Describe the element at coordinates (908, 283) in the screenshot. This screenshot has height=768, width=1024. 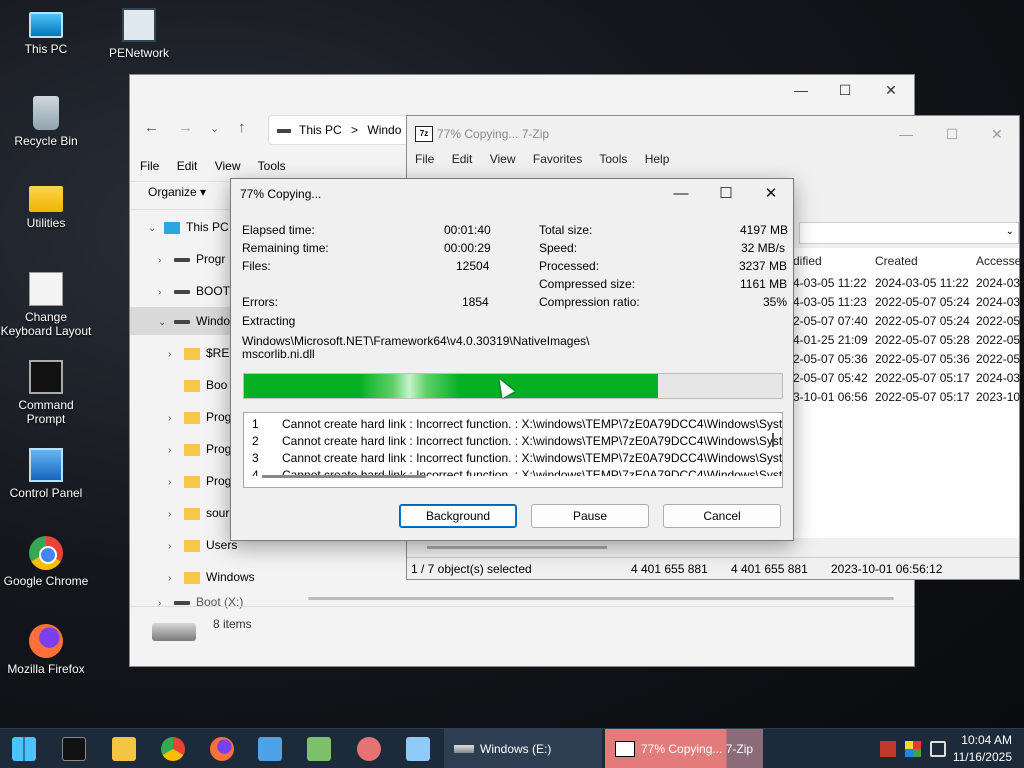
I see `list-item: 4-03-05 11:22 2024-03-05 11:22 2024-03-` at that location.